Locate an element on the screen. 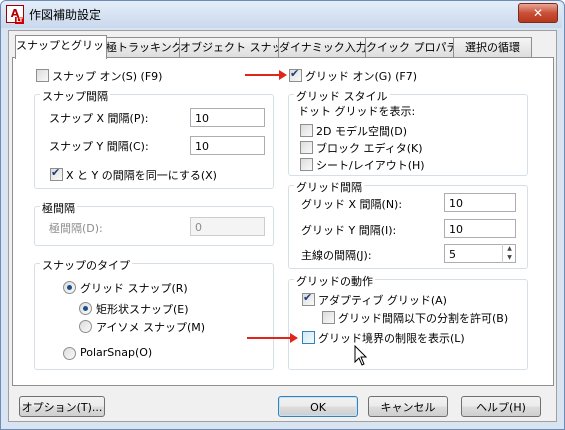 Image resolution: width=565 pixels, height=430 pixels. major-line-spacing-label: 主線の間隔(J): is located at coordinates (336, 255).